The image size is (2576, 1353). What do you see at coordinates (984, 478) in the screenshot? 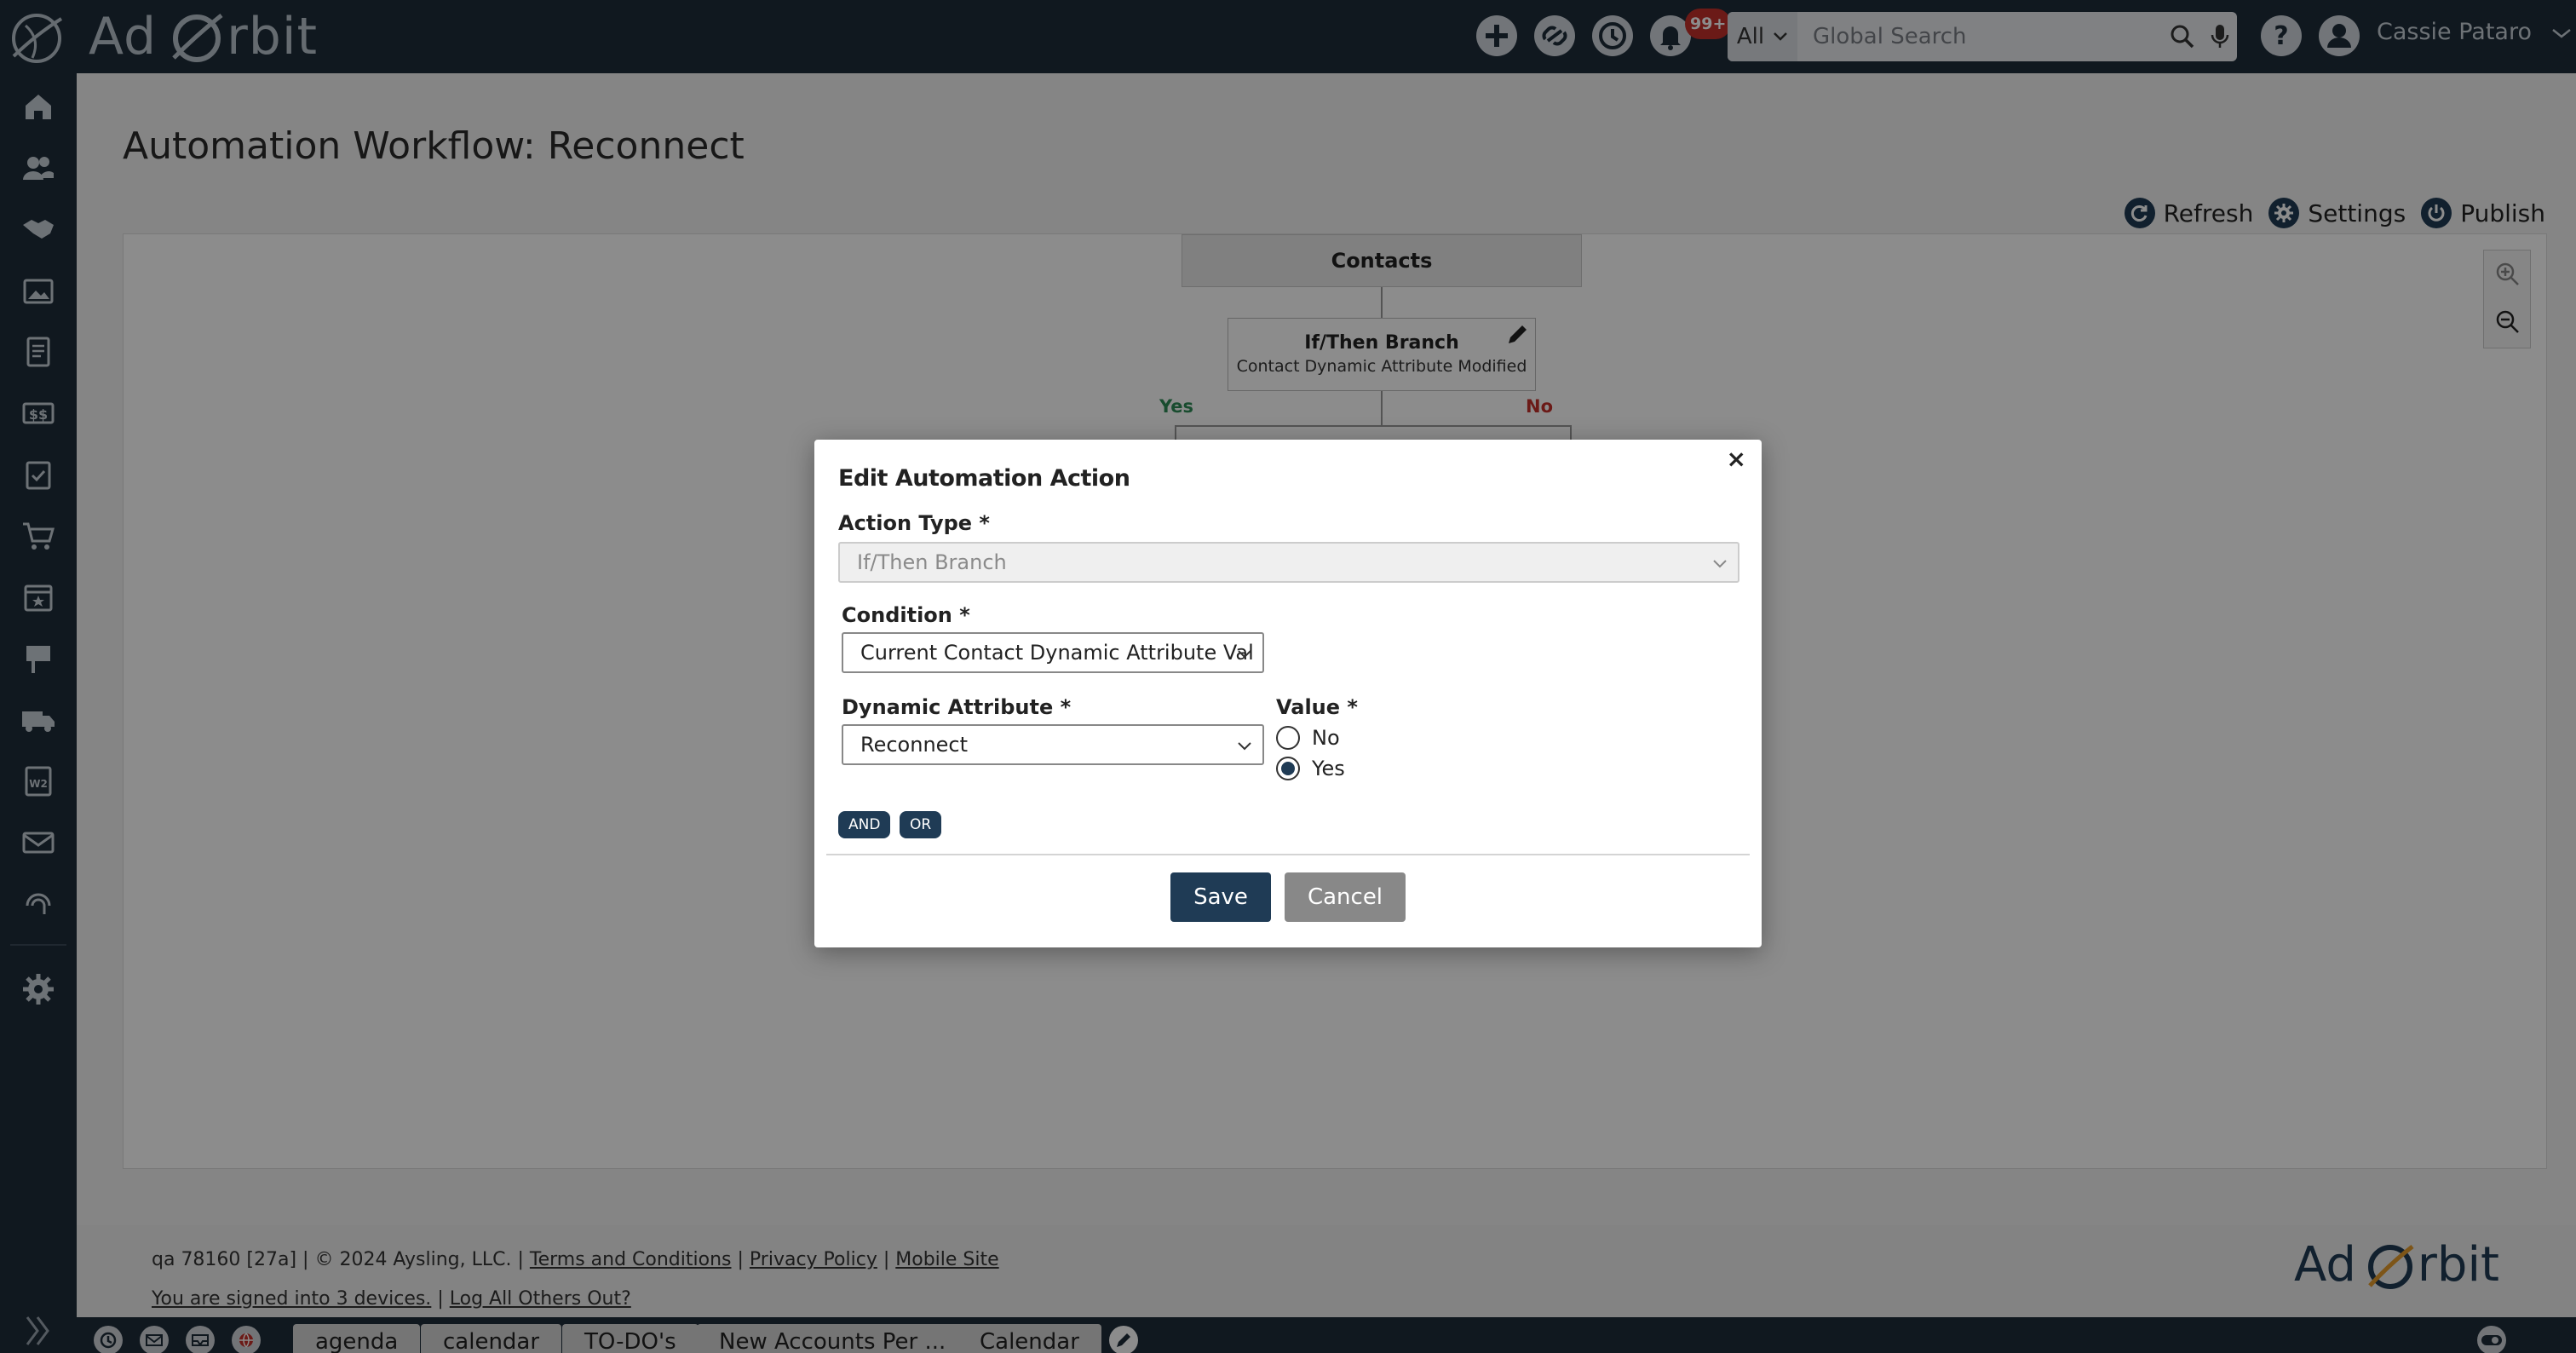
I see `dialog-title: Edit Automation Action` at bounding box center [984, 478].